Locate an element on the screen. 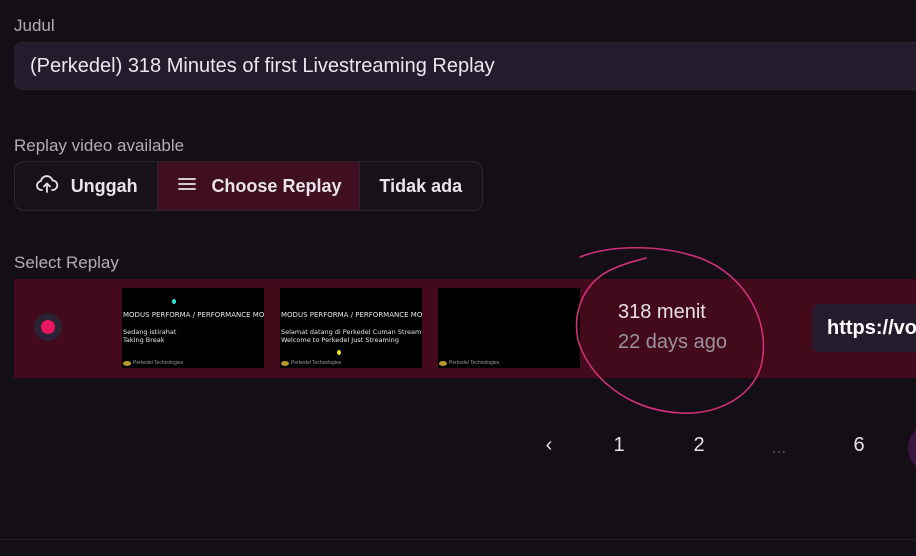 Image resolution: width=916 pixels, height=556 pixels. radio-selected-dot is located at coordinates (48, 327).